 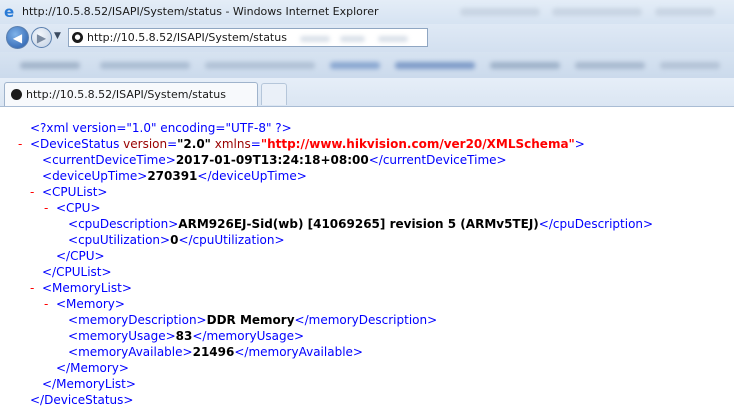 I want to click on xml-declaration: <?xml version="1.0" encoding="UTF-8" ?>, so click(x=161, y=128).